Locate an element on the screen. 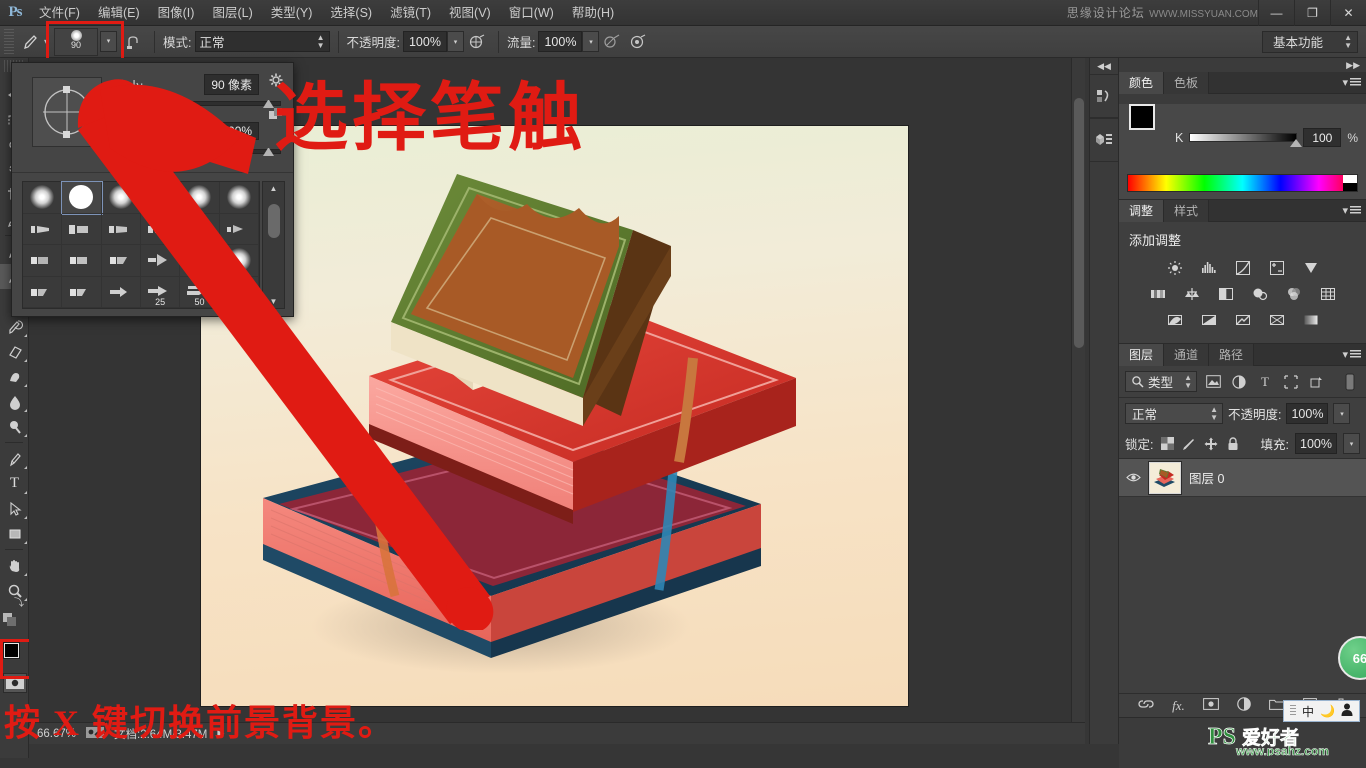 This screenshot has height=768, width=1366. threshold-icon is located at coordinates (1243, 320).